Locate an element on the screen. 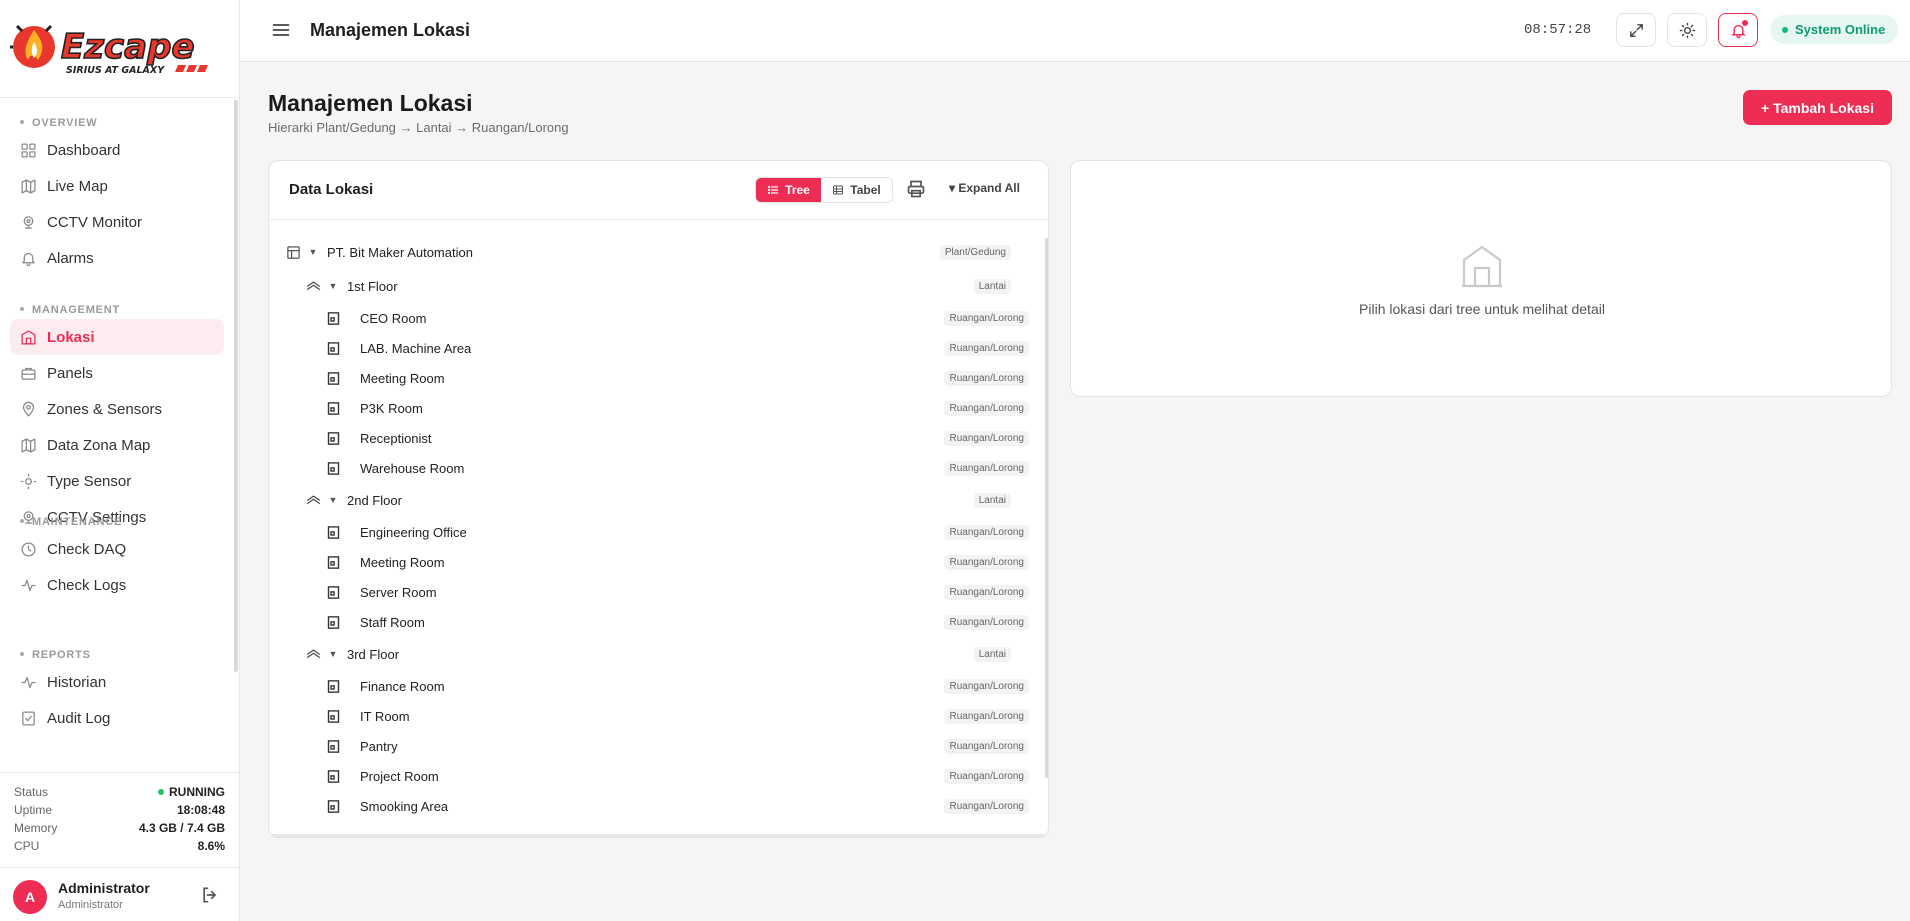 This screenshot has height=921, width=1910. add-location-button: + Tambah Lokasi is located at coordinates (1817, 107).